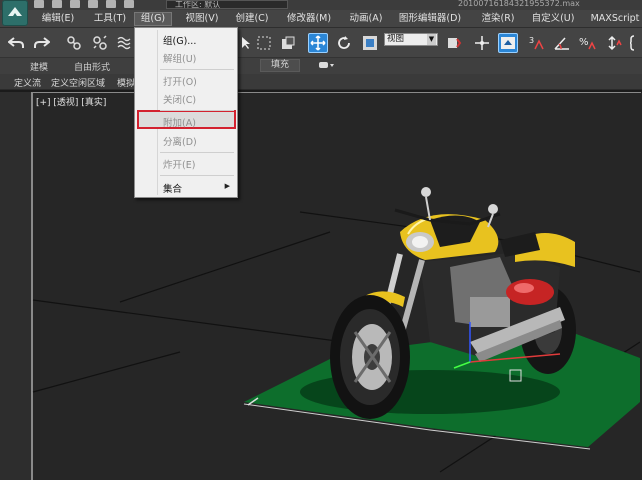 This screenshot has width=642, height=480. I want to click on simulate-item: 模拟, so click(126, 82).